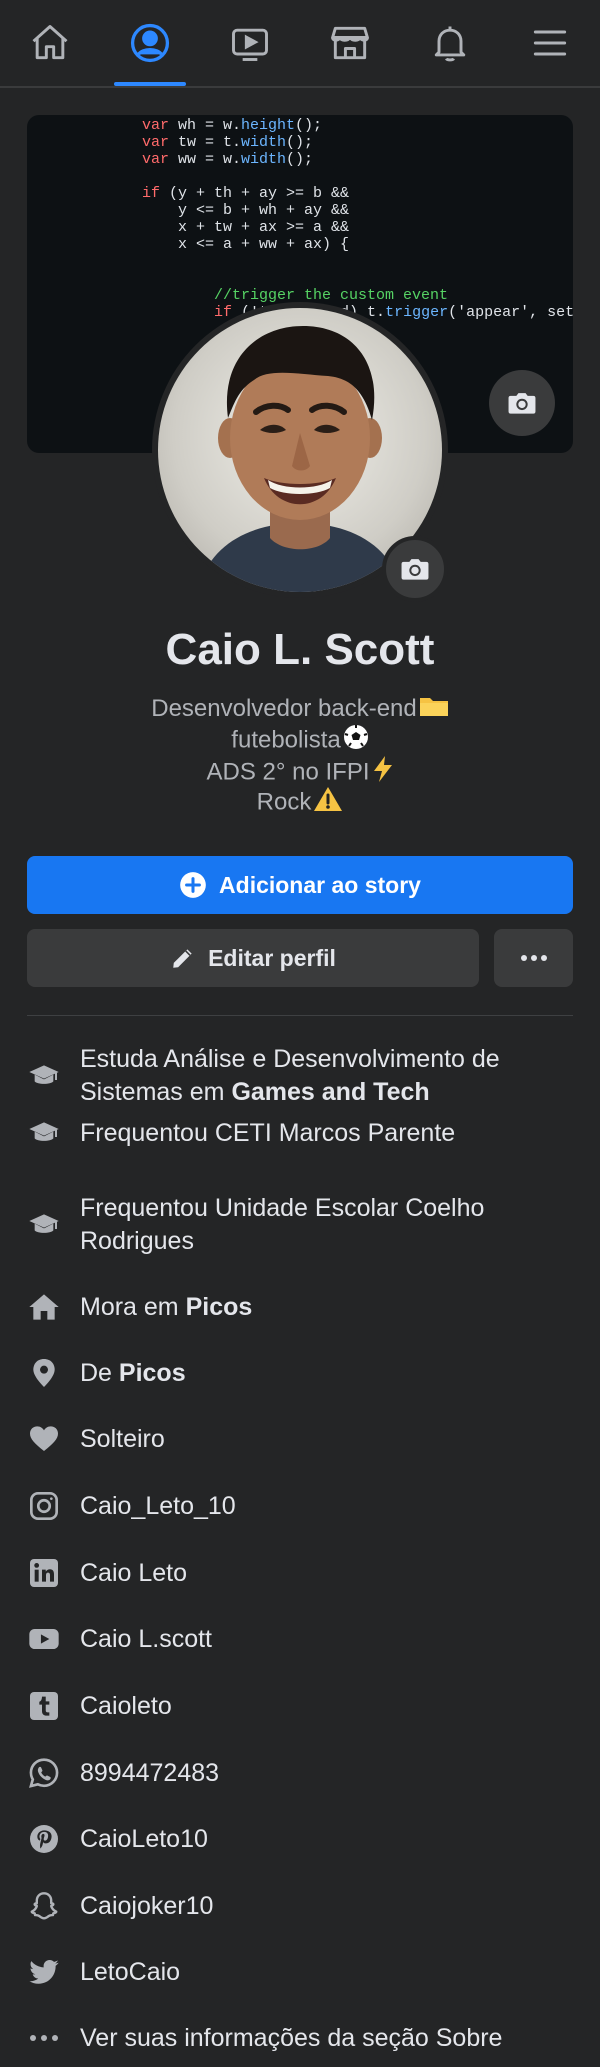  Describe the element at coordinates (44, 1972) in the screenshot. I see `twitter-icon` at that location.